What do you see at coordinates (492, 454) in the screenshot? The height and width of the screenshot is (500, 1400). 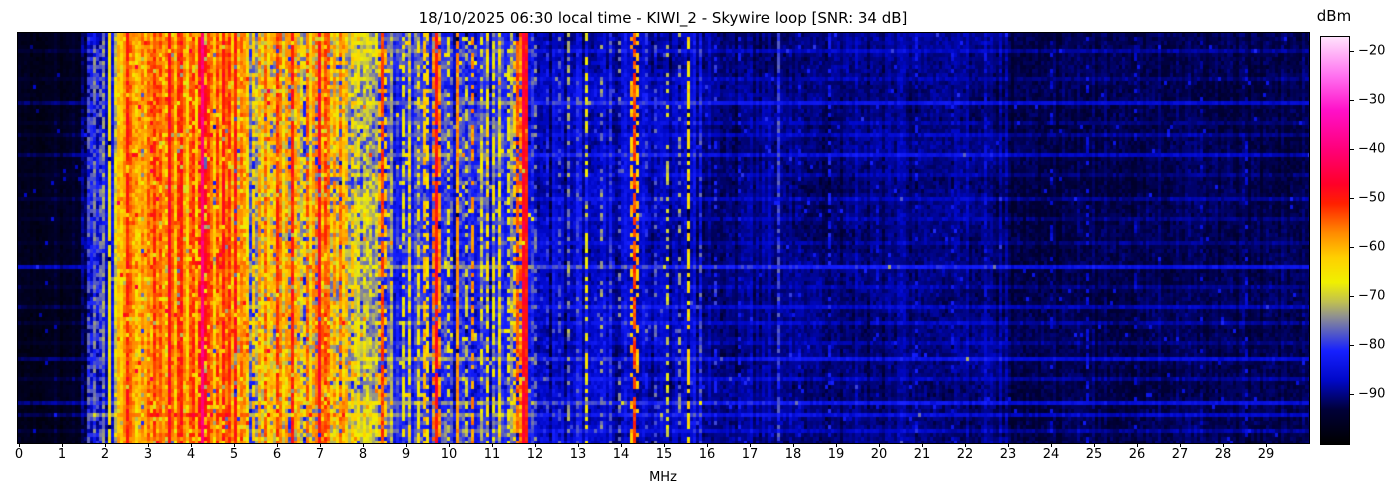 I see `x-tick-label: 11` at bounding box center [492, 454].